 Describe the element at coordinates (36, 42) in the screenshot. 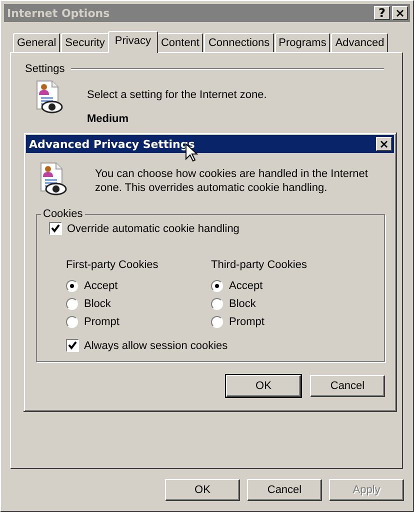

I see `tab: General` at that location.